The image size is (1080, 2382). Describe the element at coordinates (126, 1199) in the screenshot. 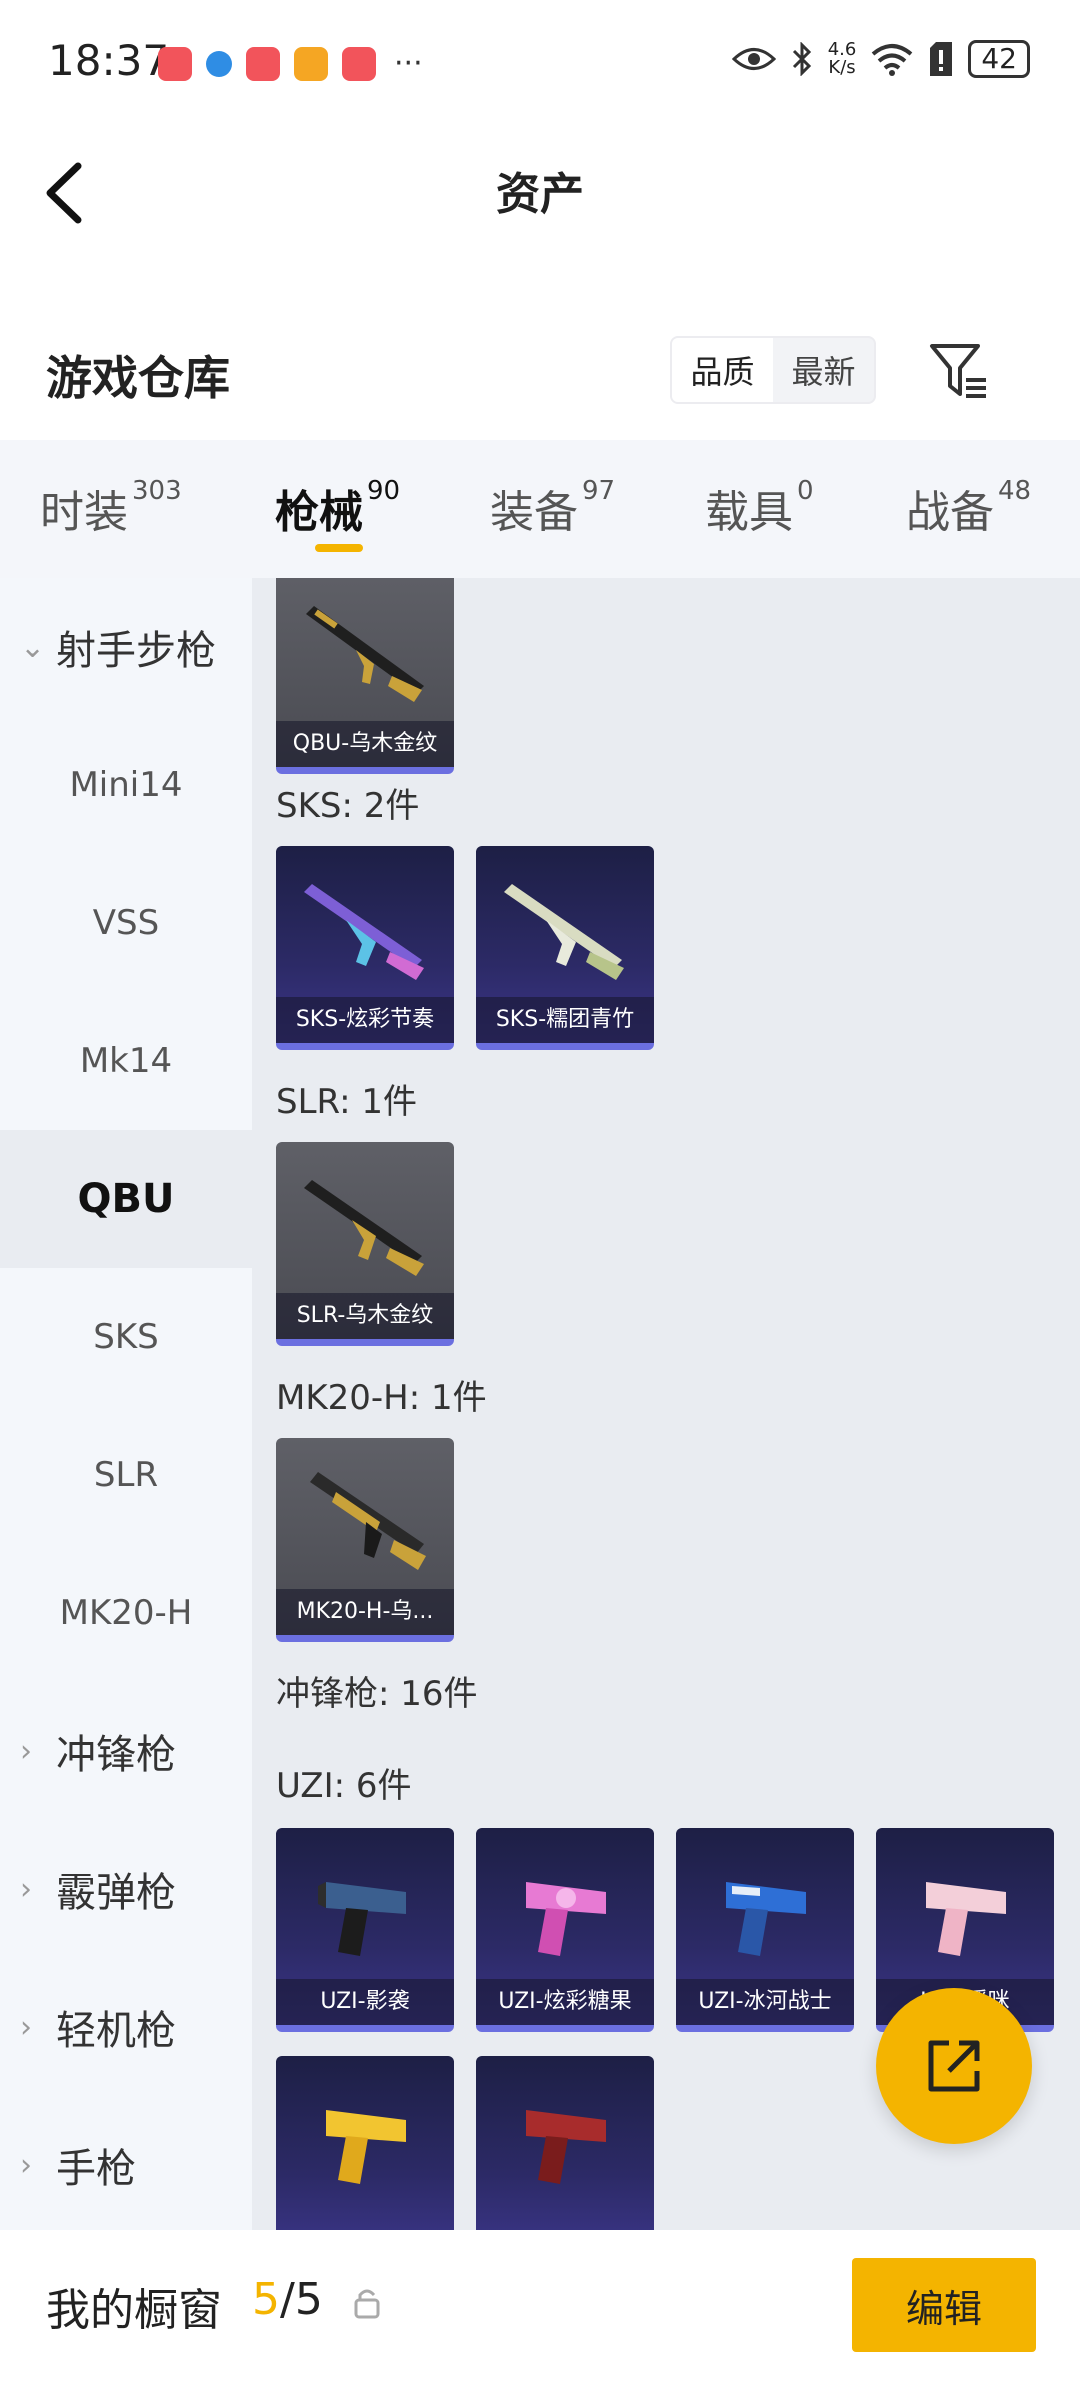

I see `sidebar-item-qbu: QBU` at that location.